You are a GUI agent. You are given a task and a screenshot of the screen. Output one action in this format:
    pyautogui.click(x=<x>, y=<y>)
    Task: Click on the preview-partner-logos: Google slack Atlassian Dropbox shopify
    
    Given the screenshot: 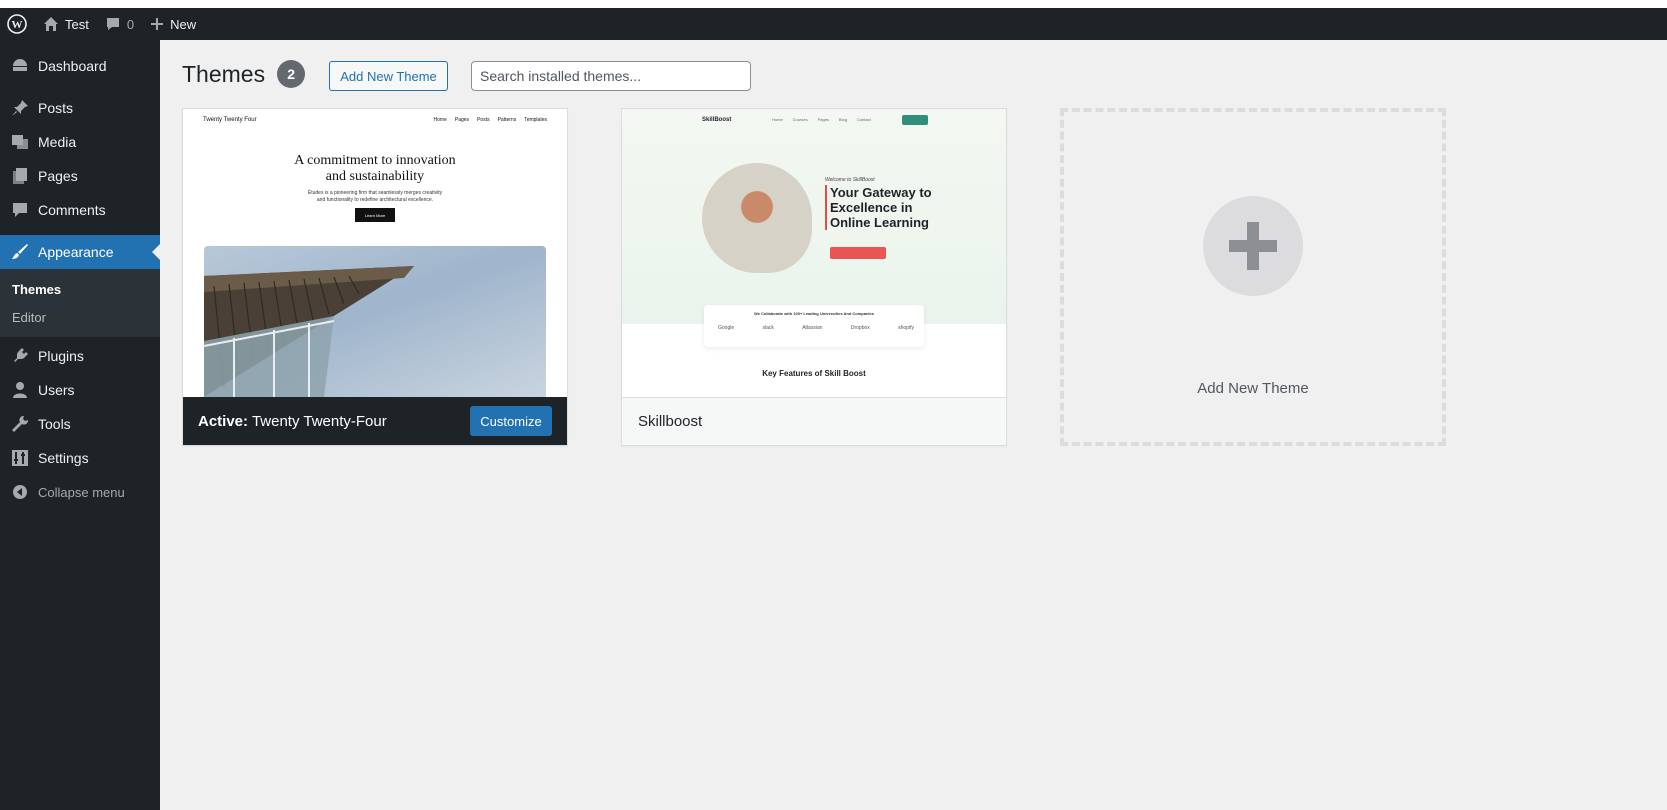 What is the action you would take?
    pyautogui.click(x=816, y=328)
    